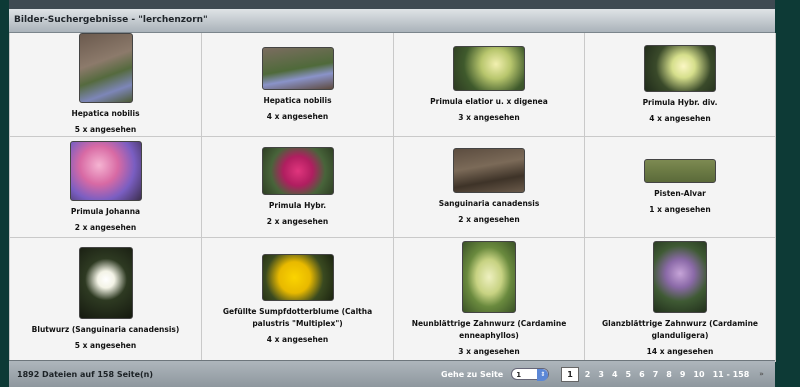 The width and height of the screenshot is (800, 387). Describe the element at coordinates (680, 209) in the screenshot. I see `result-views: 1 x angesehen` at that location.